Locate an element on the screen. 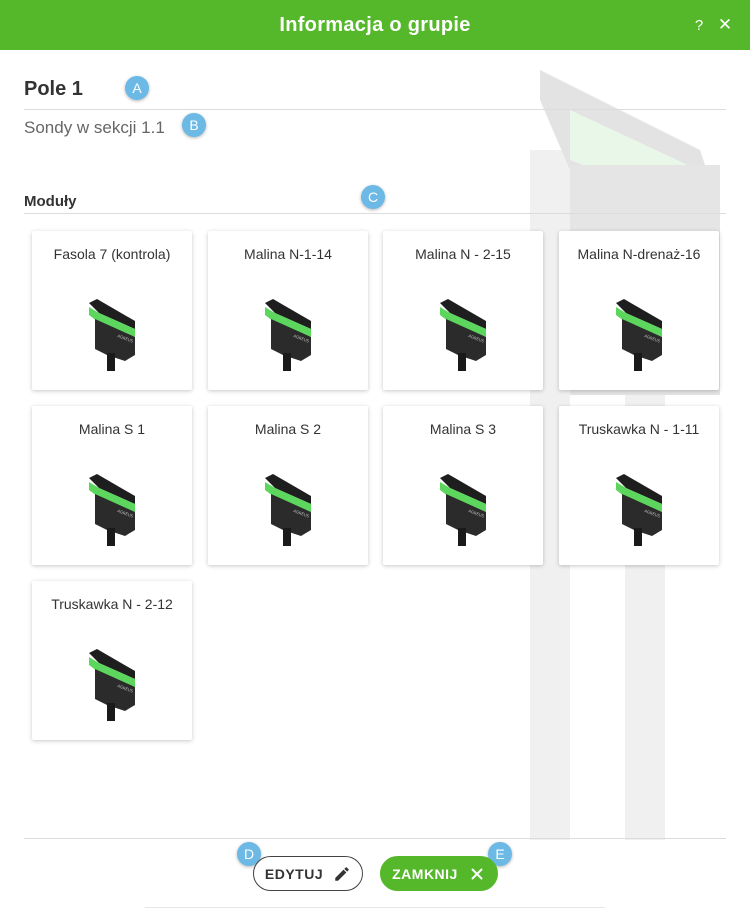  edit-button-label: EDYTUJ is located at coordinates (294, 873).